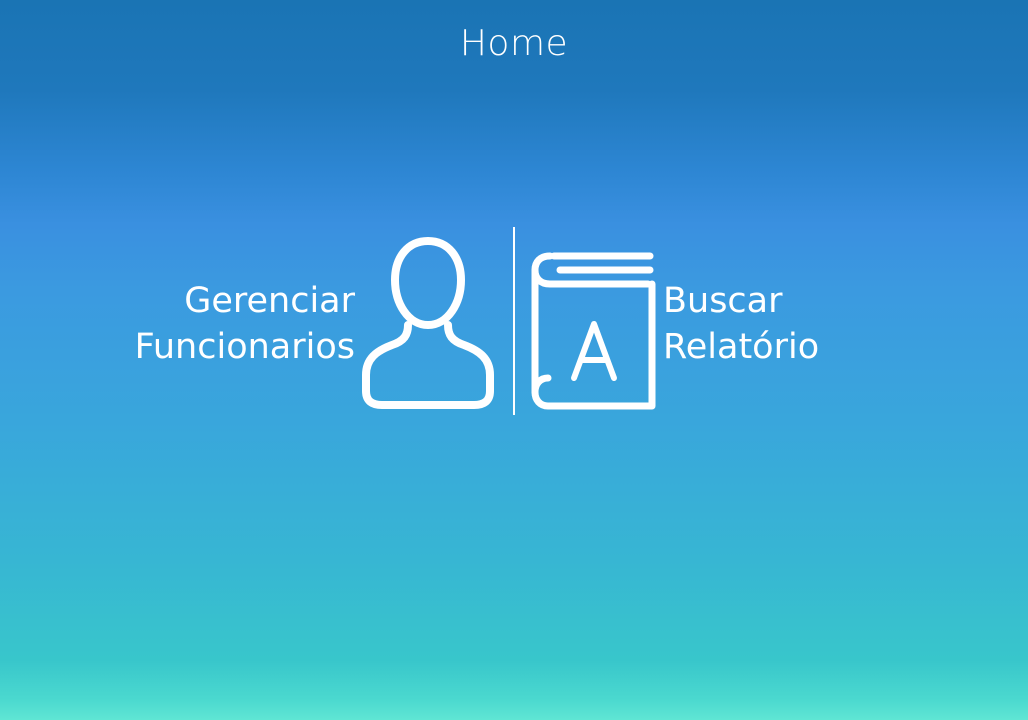 The height and width of the screenshot is (720, 1028). I want to click on search-report-label-line2: Relatório, so click(741, 347).